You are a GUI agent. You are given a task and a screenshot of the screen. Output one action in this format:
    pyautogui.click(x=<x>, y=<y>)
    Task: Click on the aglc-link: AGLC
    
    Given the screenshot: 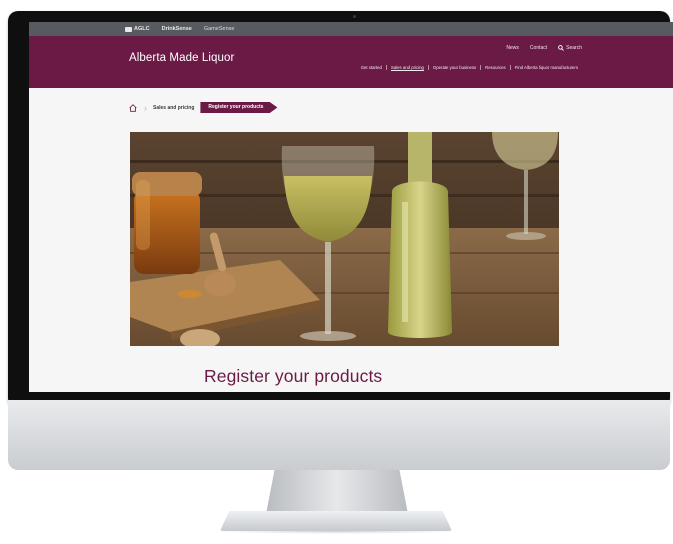 What is the action you would take?
    pyautogui.click(x=137, y=29)
    